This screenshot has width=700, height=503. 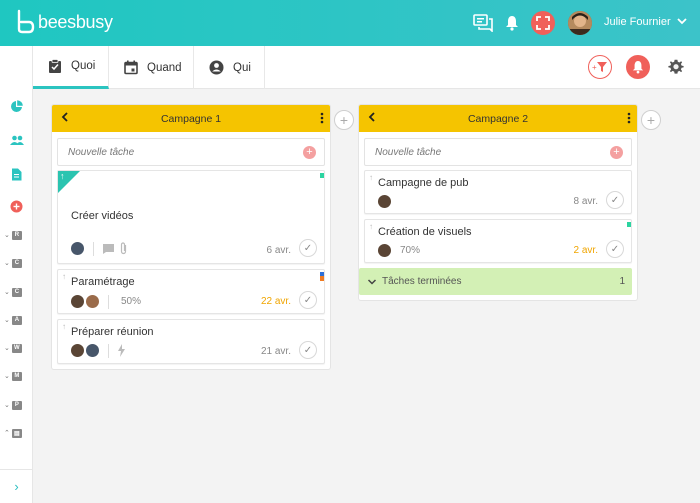 What do you see at coordinates (423, 183) in the screenshot?
I see `task-title: Campagne de pub` at bounding box center [423, 183].